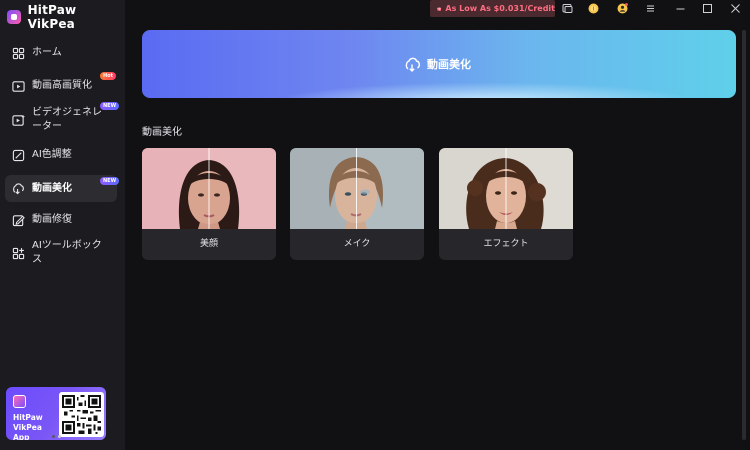  Describe the element at coordinates (744, 235) in the screenshot. I see `scrollbar` at that location.